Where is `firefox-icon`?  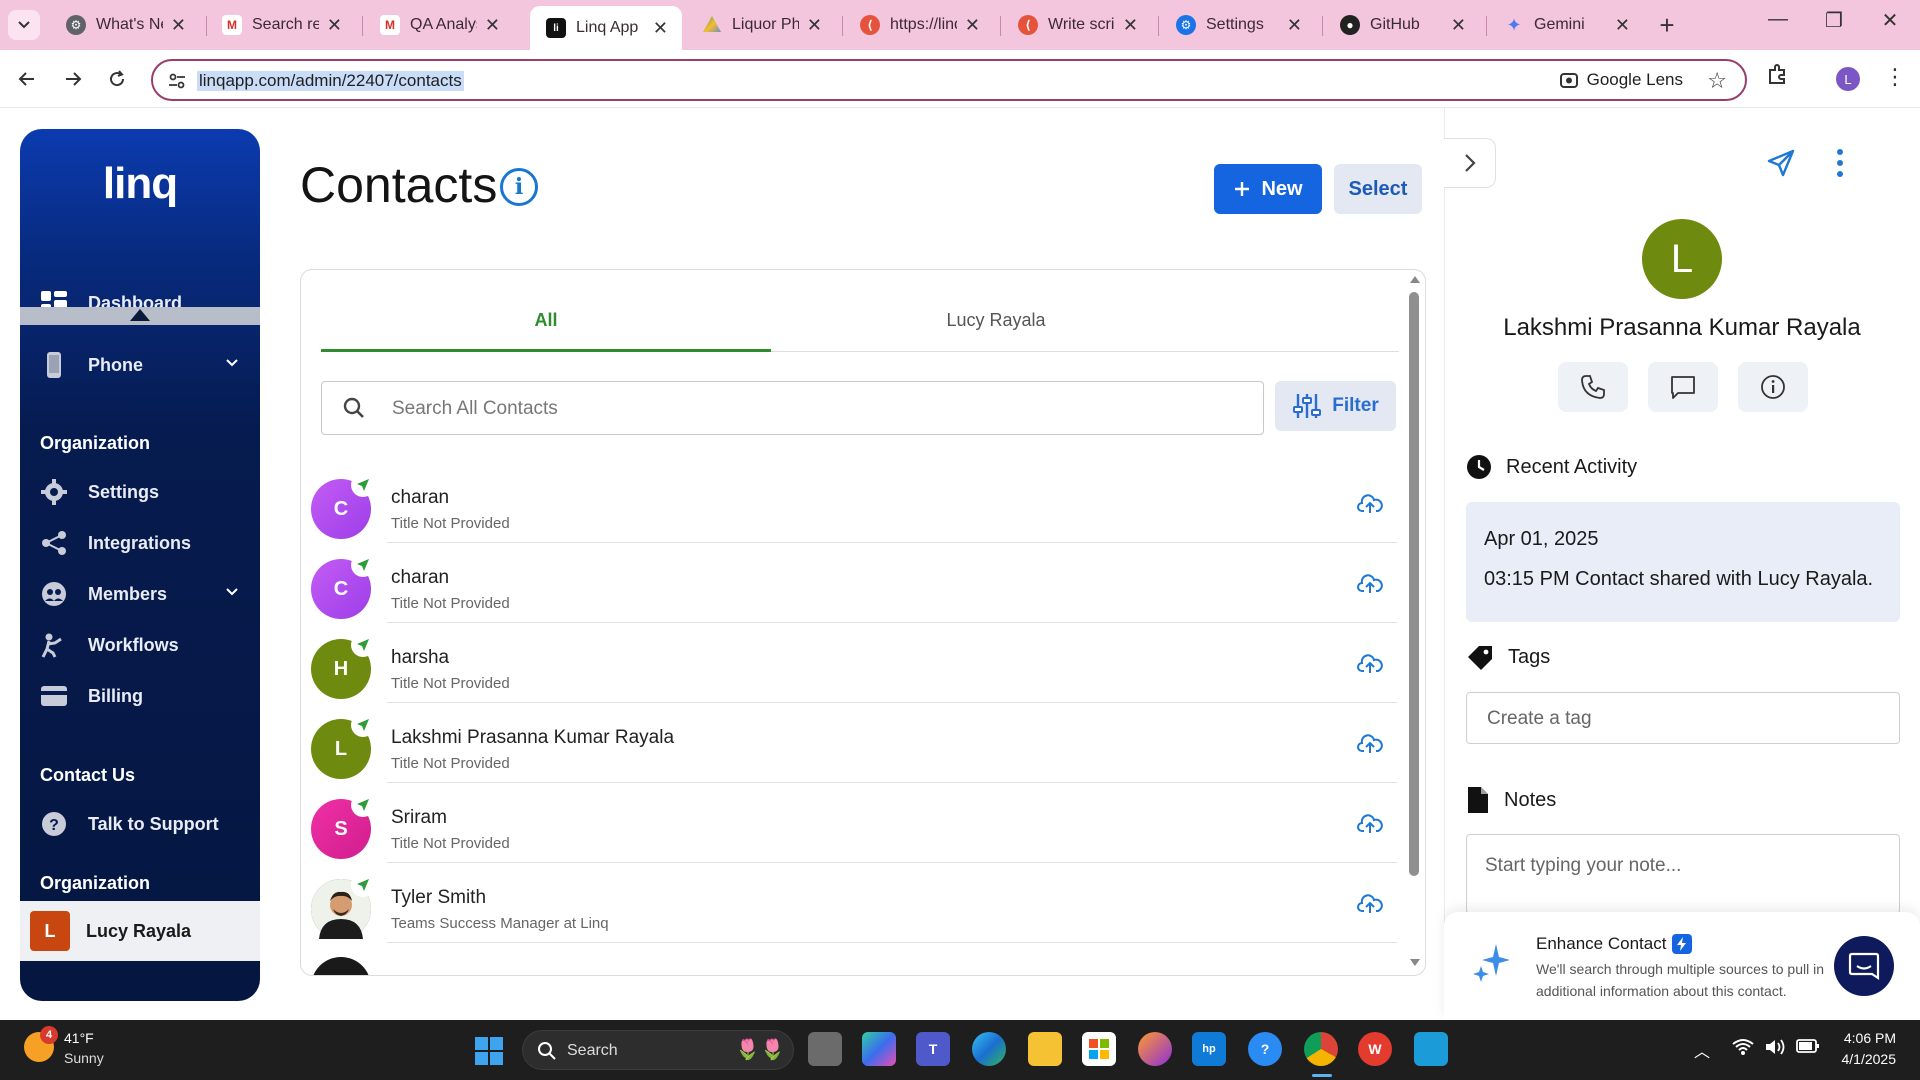 firefox-icon is located at coordinates (1155, 1049).